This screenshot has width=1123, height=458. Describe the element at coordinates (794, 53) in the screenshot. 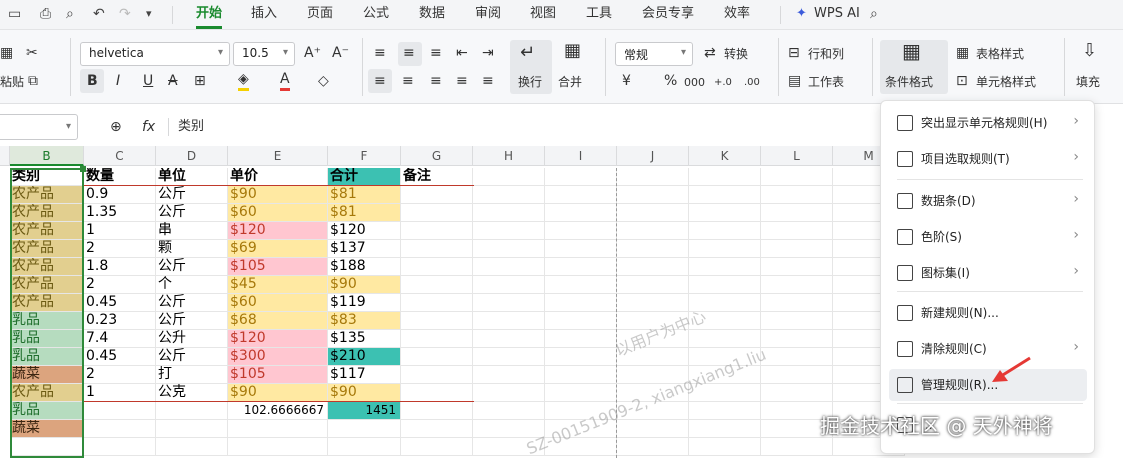

I see `row-col-icon: ⊟` at that location.